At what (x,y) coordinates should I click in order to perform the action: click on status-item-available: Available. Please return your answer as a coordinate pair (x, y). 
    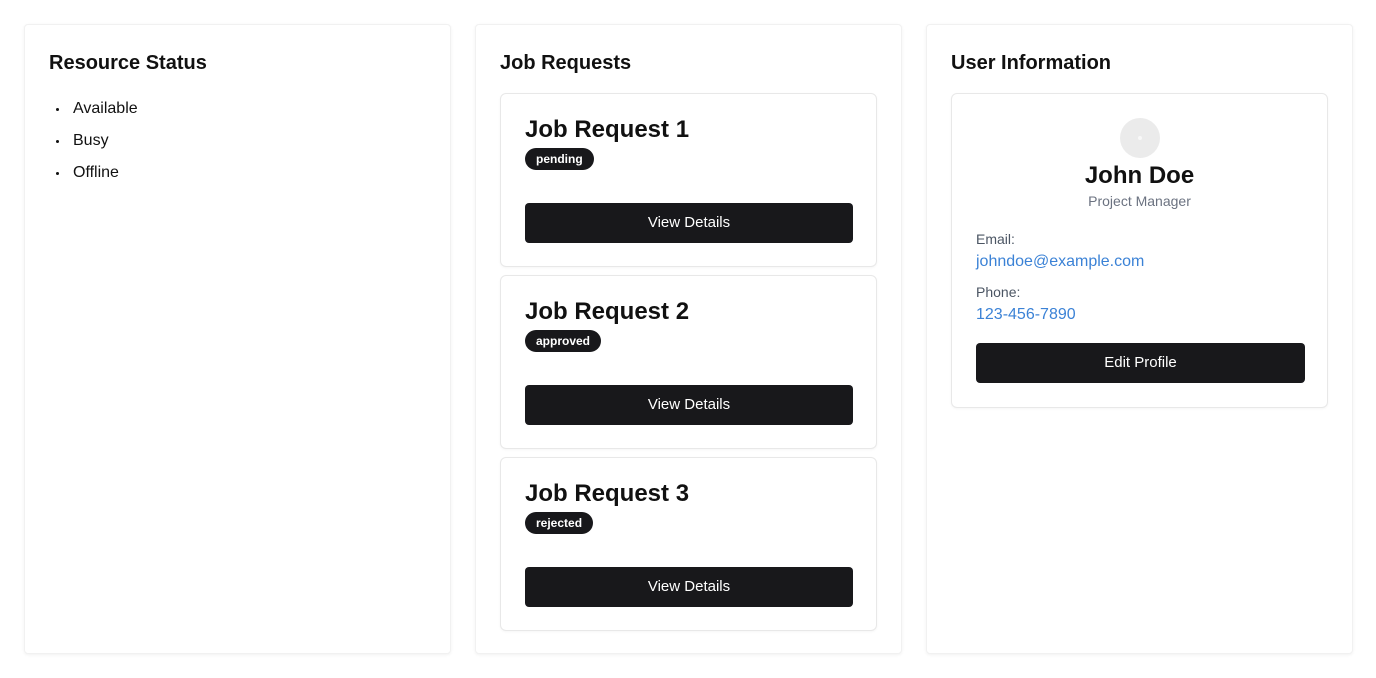
    Looking at the image, I should click on (237, 109).